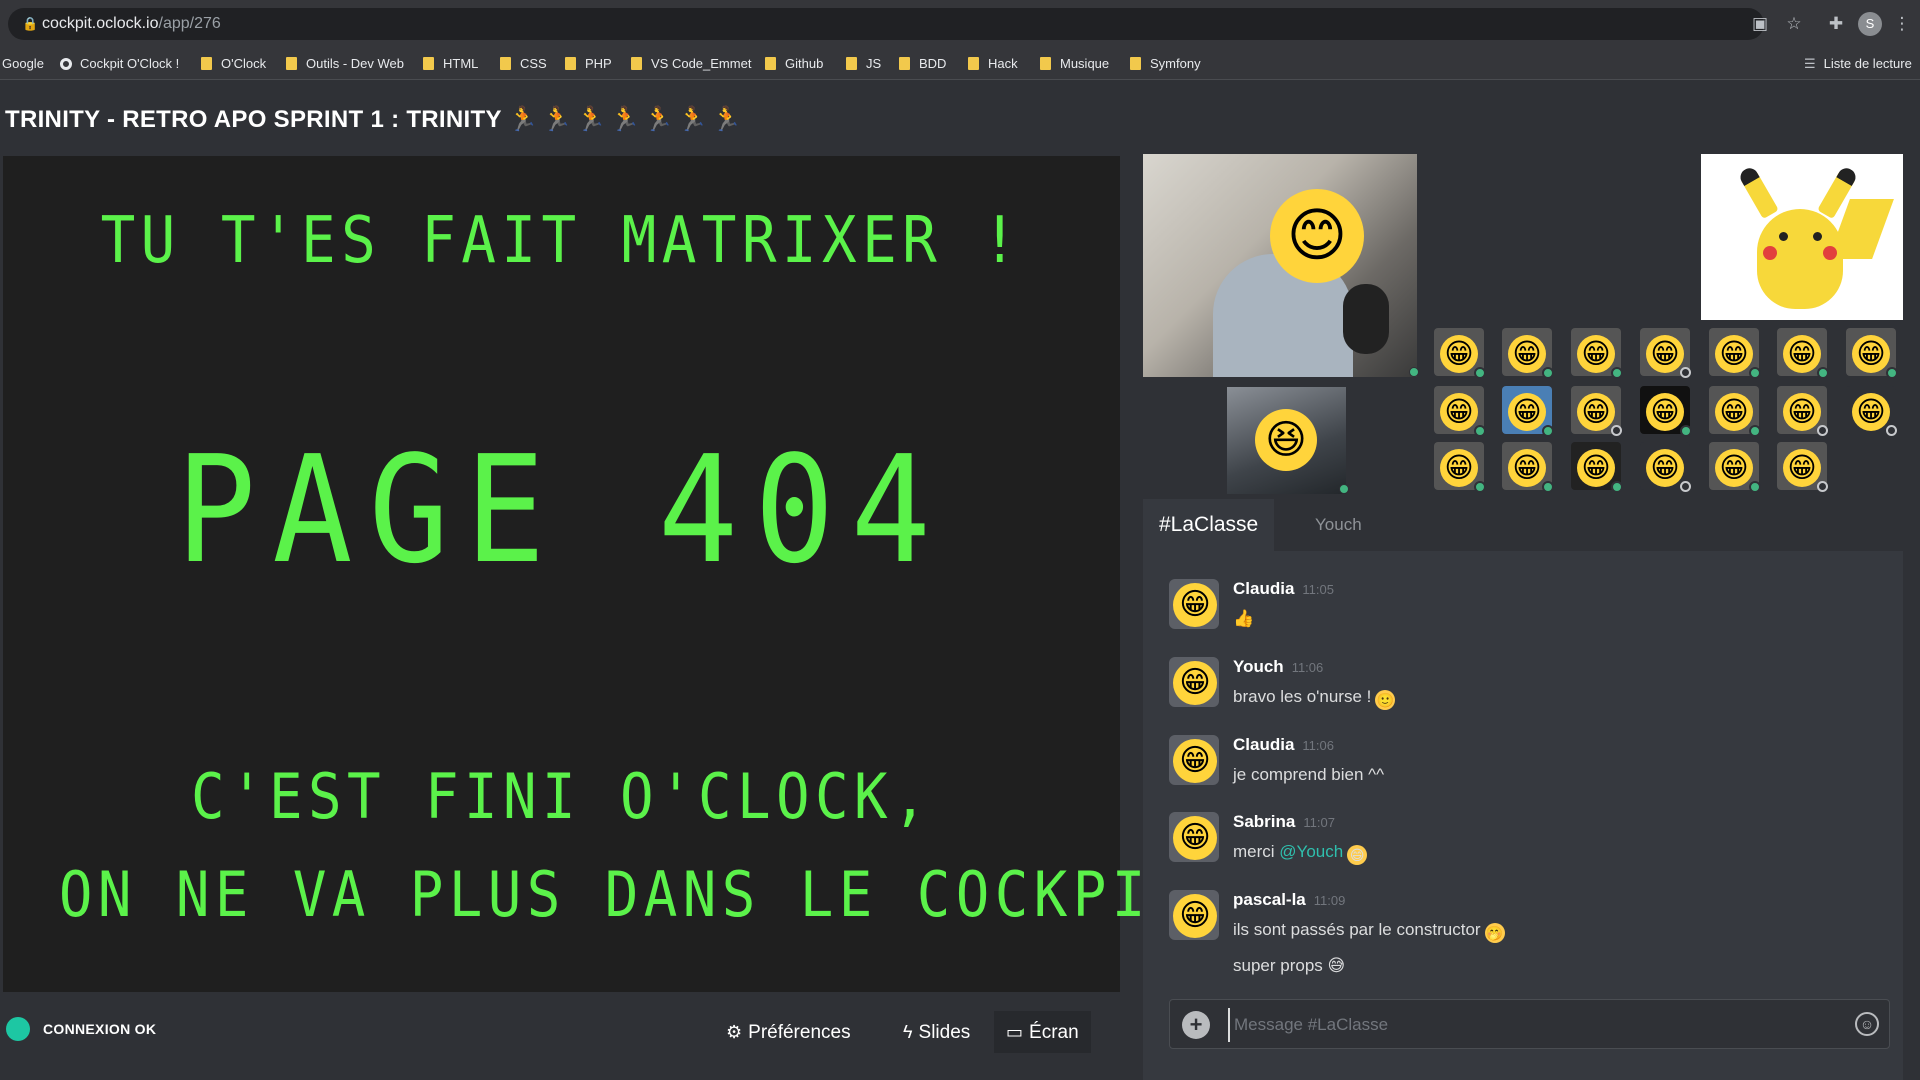 Image resolution: width=1920 pixels, height=1080 pixels. What do you see at coordinates (100, 23) in the screenshot?
I see `url-host: cockpit.oclock.io` at bounding box center [100, 23].